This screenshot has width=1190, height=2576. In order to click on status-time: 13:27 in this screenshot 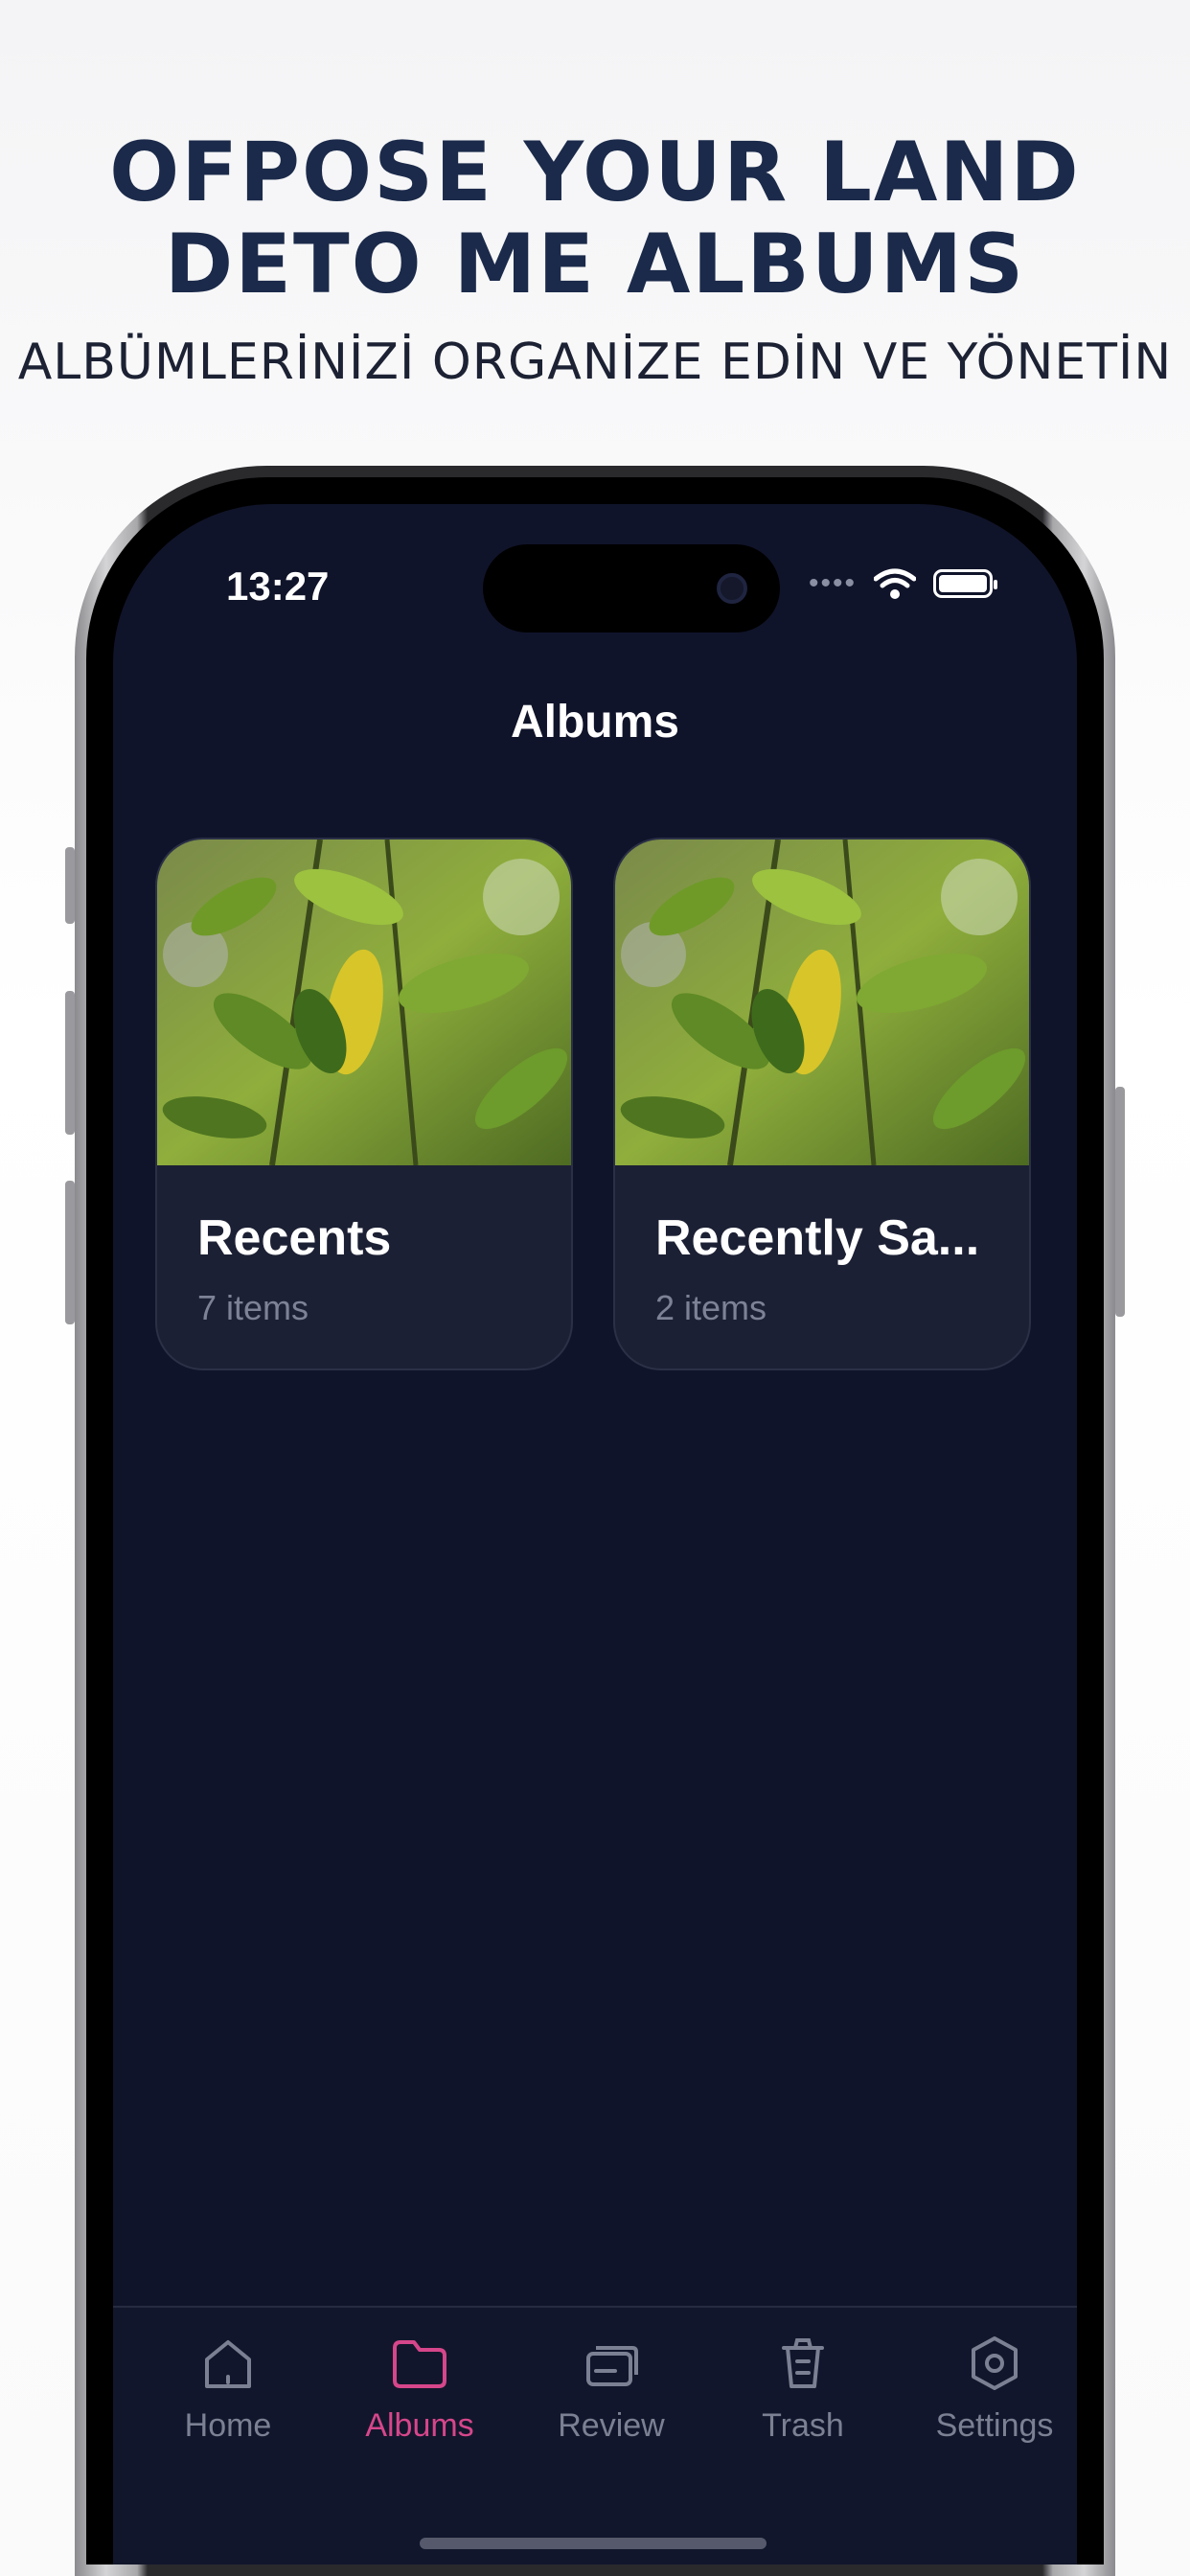, I will do `click(278, 586)`.